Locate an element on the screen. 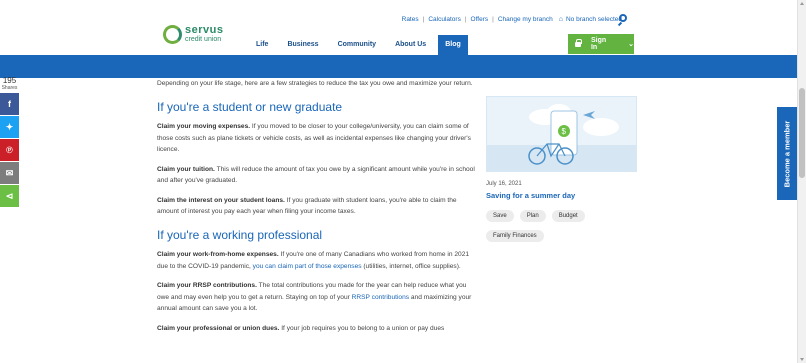  util-link-offers: Offers is located at coordinates (480, 19).